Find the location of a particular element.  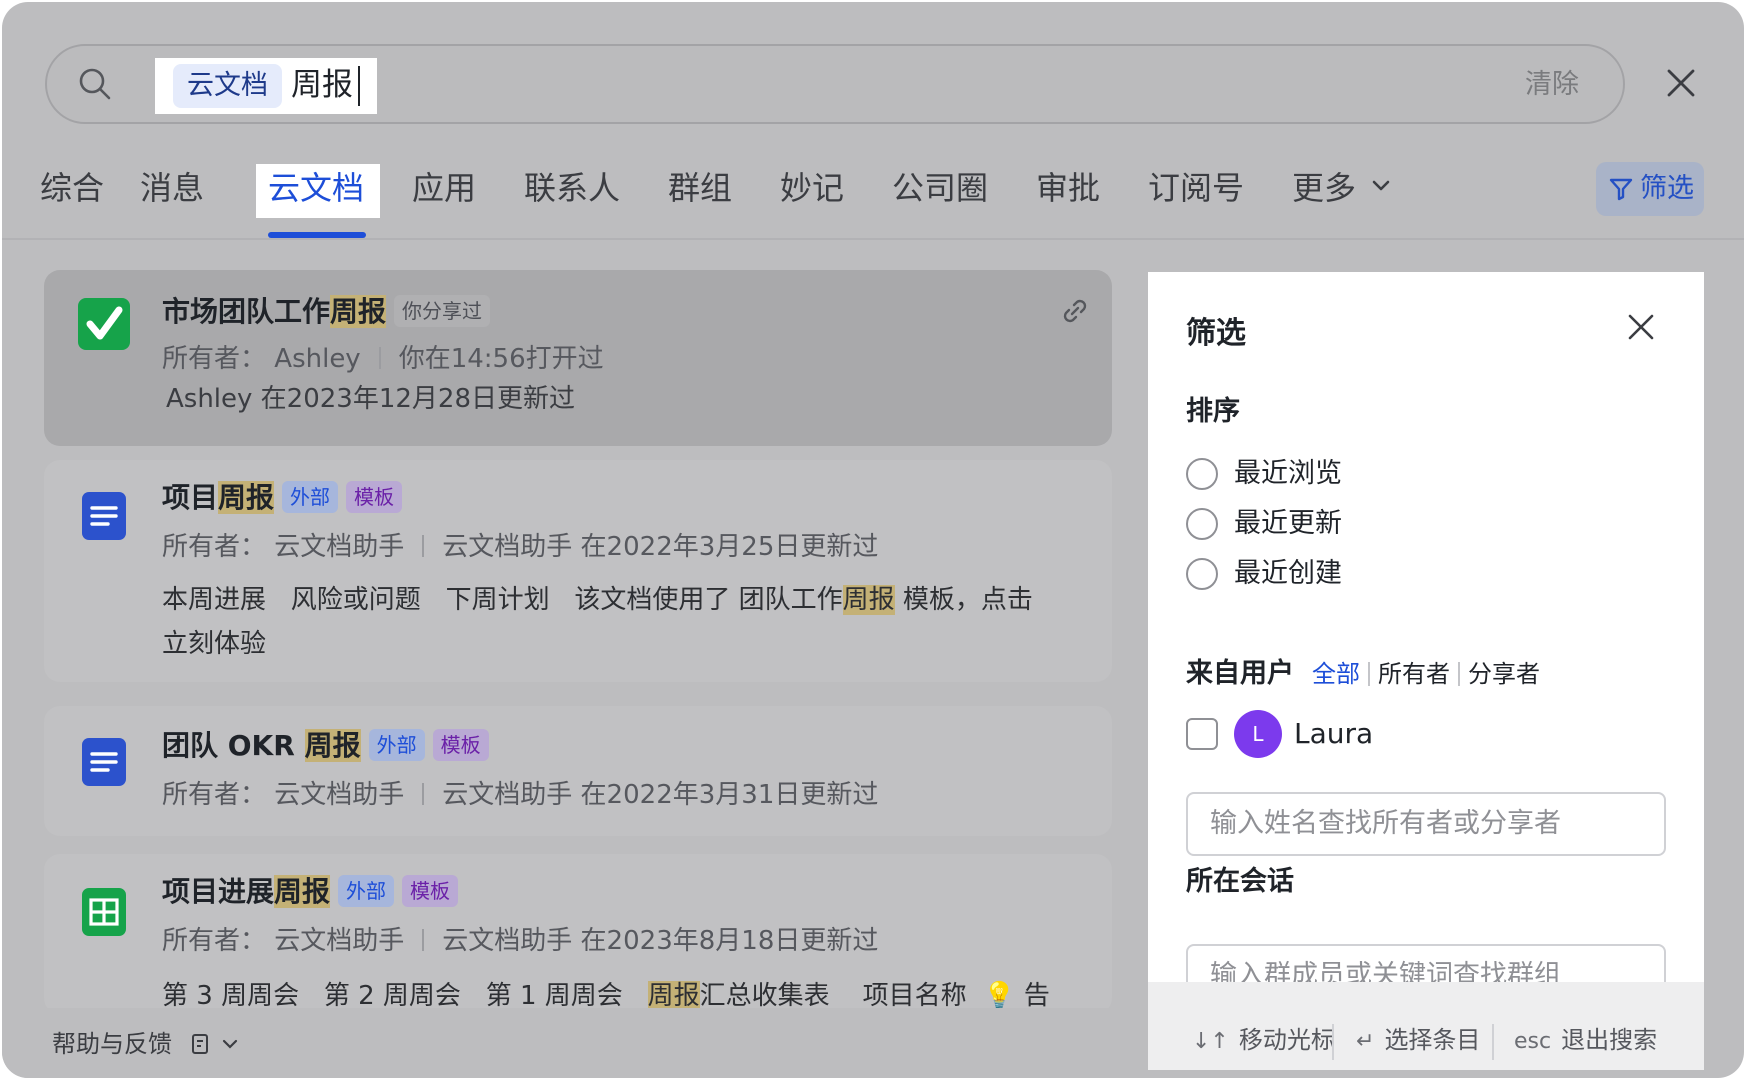

snippet-text: 模板，点击 is located at coordinates (963, 600).